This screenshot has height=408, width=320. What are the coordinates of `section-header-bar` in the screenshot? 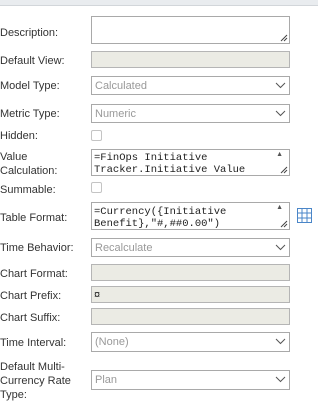 It's located at (159, 3).